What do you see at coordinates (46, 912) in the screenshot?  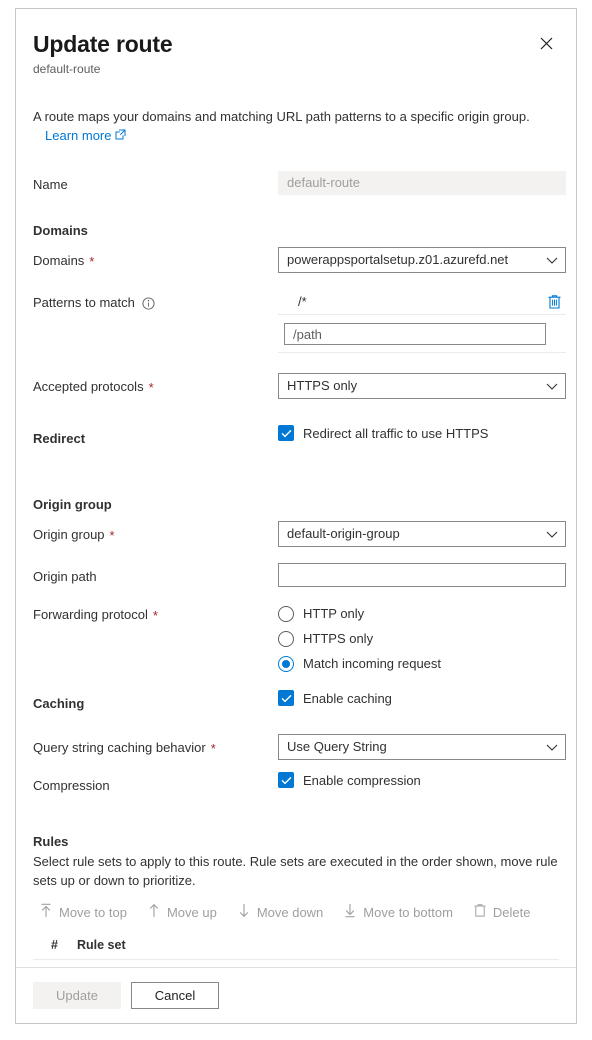 I see `move-to-top-icon` at bounding box center [46, 912].